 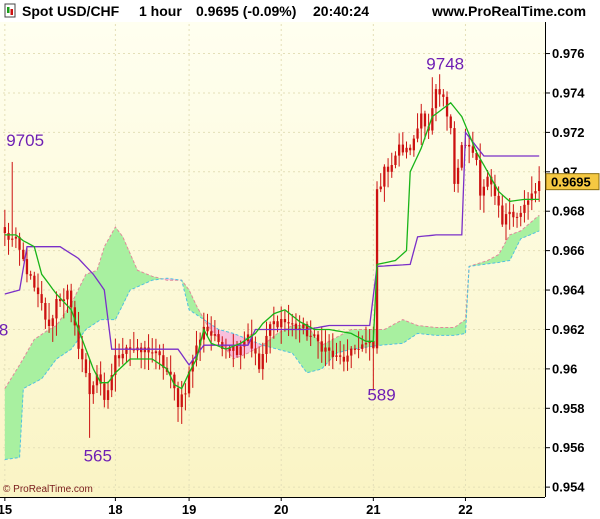 What do you see at coordinates (281, 509) in the screenshot?
I see `x-tick-label-3: 20` at bounding box center [281, 509].